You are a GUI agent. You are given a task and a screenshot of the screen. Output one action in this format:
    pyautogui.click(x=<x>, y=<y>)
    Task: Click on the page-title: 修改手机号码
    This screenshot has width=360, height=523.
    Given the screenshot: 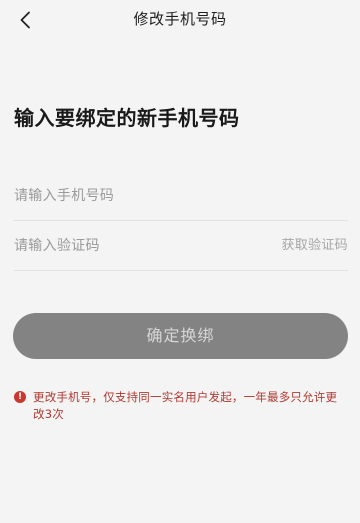 What is the action you would take?
    pyautogui.click(x=180, y=19)
    